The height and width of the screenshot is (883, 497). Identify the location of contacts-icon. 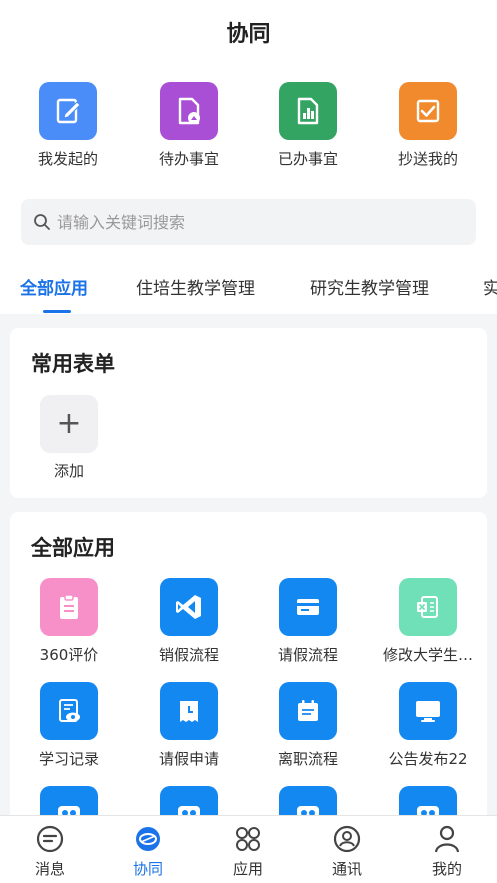
(347, 839).